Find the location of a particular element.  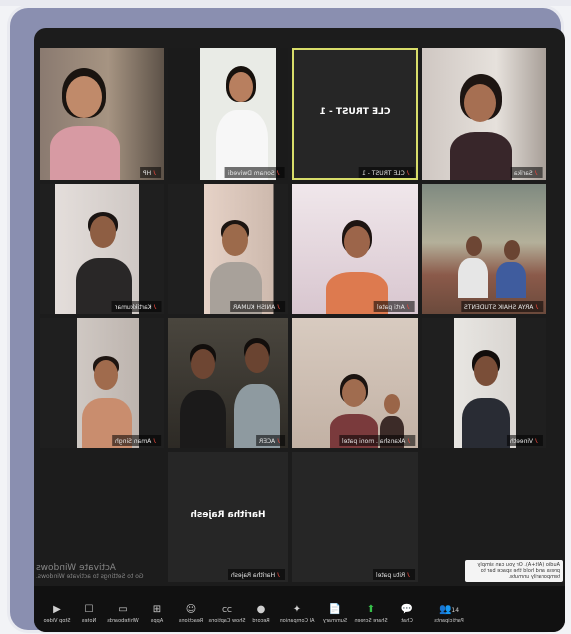

whiteboard-icon: ▭ is located at coordinates (123, 609).